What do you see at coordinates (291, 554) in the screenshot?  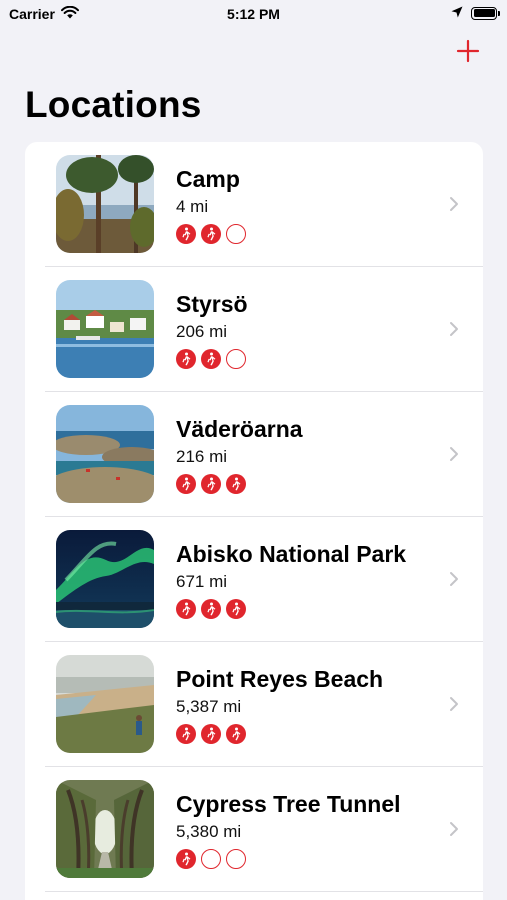 I see `location-name: Abisko National Park` at bounding box center [291, 554].